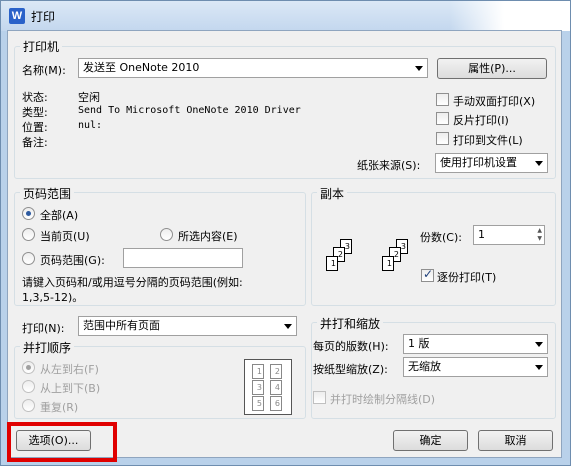 The height and width of the screenshot is (466, 571). Describe the element at coordinates (35, 97) in the screenshot. I see `status-label: 状态:` at that location.